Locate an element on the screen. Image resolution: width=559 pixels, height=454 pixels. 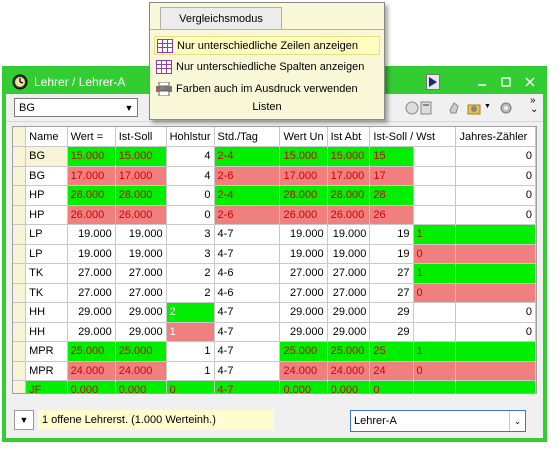
hand-tool-icon is located at coordinates (454, 108).